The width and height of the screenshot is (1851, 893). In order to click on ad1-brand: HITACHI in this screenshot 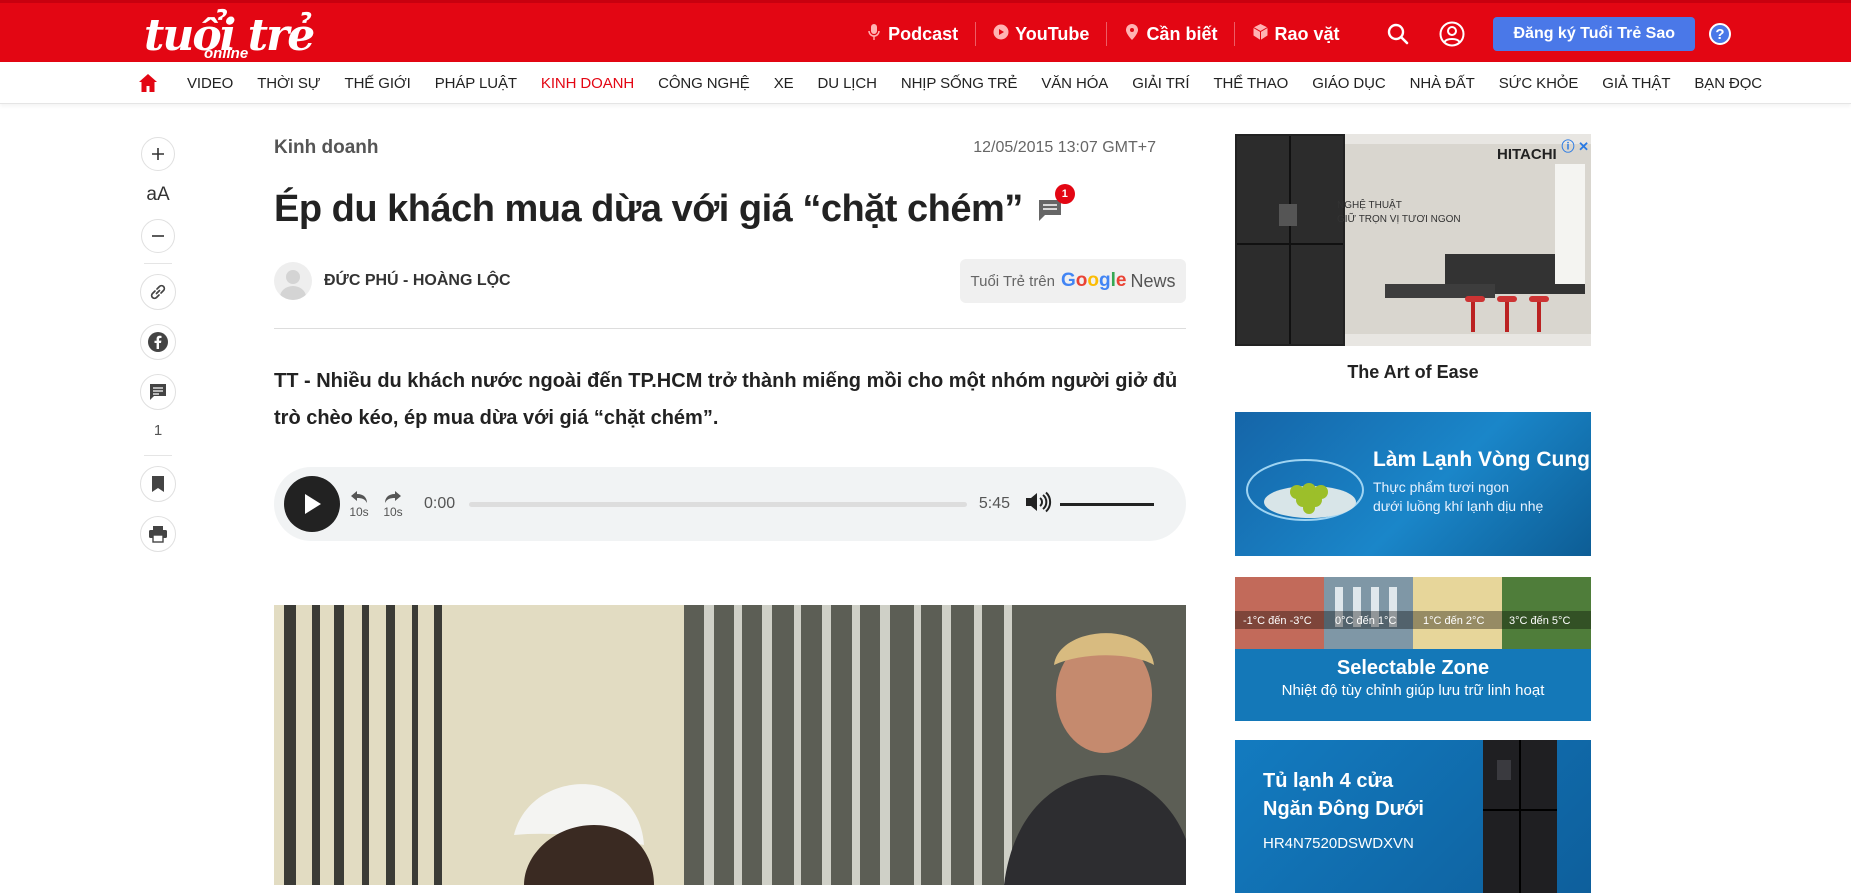, I will do `click(1527, 154)`.